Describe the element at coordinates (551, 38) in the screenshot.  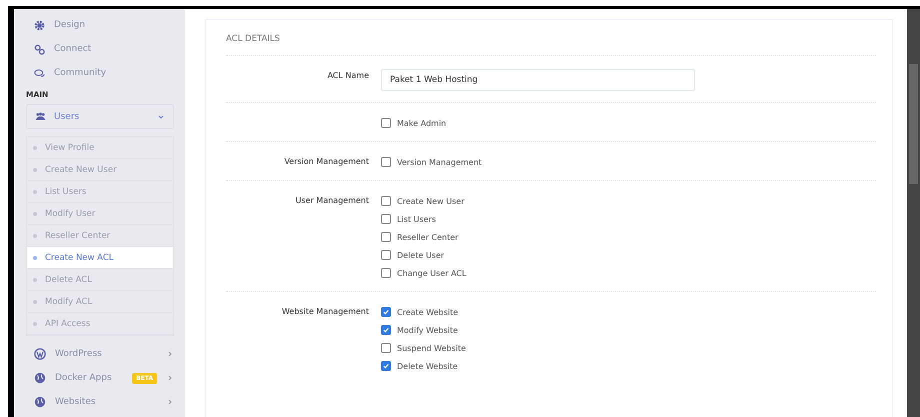
I see `card-title: ACL DETAILS` at that location.